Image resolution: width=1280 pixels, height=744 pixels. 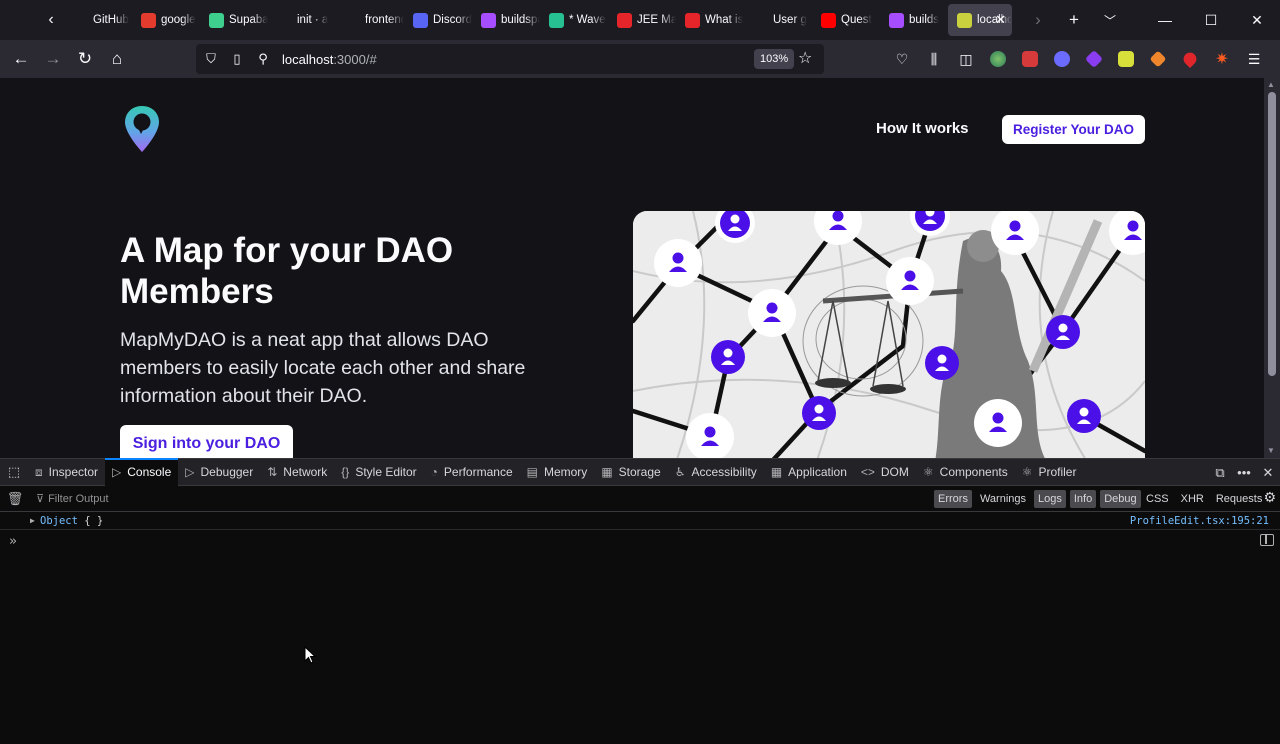 What do you see at coordinates (902, 59) in the screenshot?
I see `pocket-button: ♡` at bounding box center [902, 59].